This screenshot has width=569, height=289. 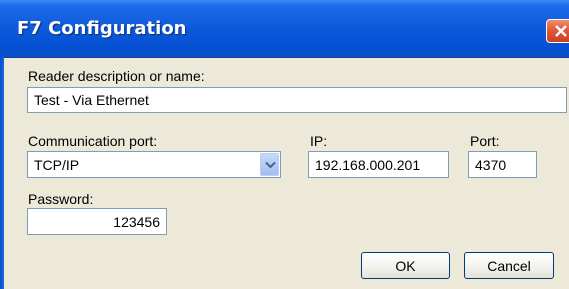 I want to click on cancel-button: Cancel, so click(x=509, y=265).